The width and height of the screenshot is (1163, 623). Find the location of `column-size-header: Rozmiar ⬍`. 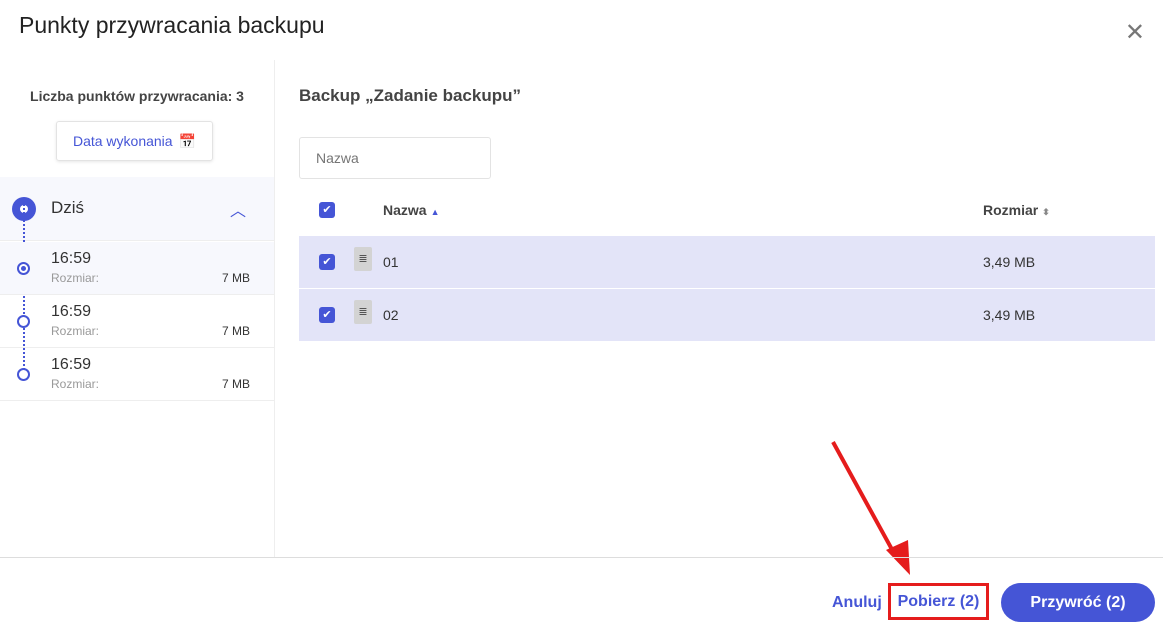

column-size-header: Rozmiar ⬍ is located at coordinates (1016, 210).